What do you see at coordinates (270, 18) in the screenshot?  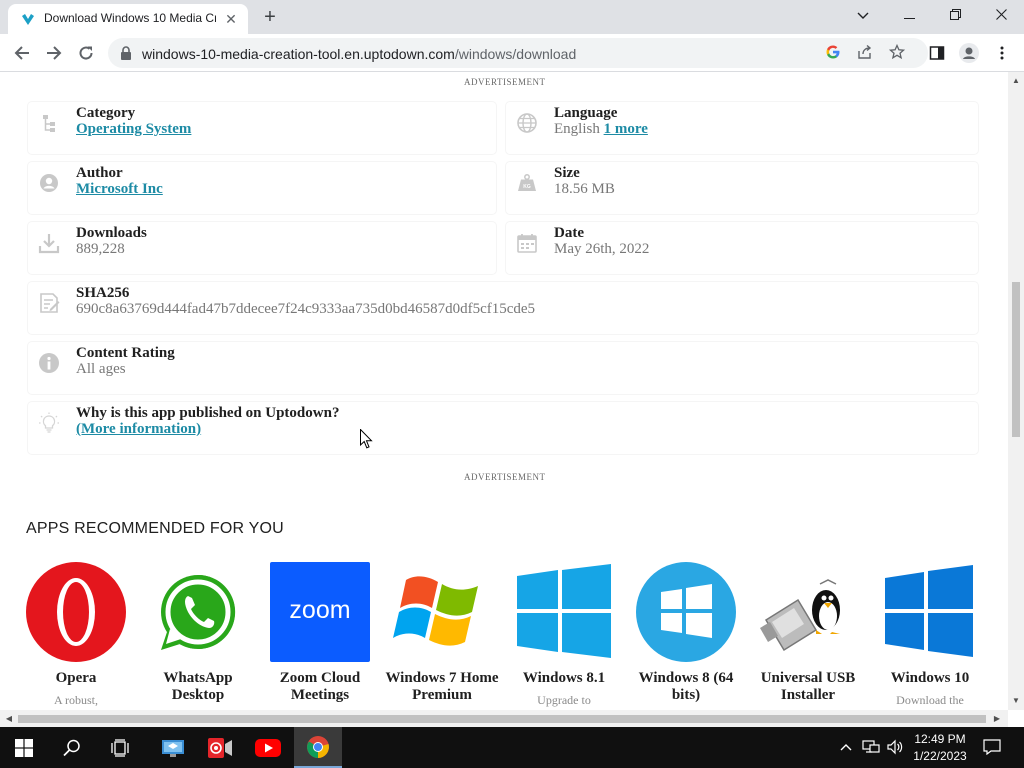 I see `new-tab-button: +` at bounding box center [270, 18].